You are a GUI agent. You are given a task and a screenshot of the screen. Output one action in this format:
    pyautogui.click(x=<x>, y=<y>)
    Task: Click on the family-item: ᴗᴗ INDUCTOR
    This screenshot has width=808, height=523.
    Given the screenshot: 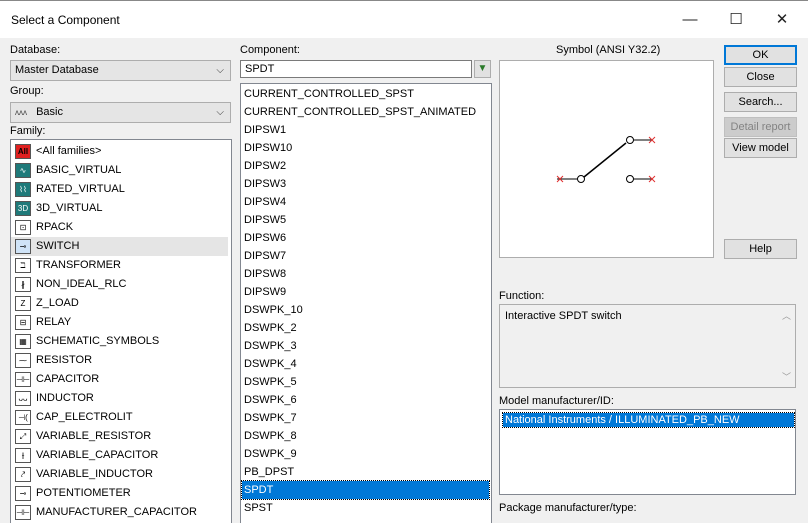 What is the action you would take?
    pyautogui.click(x=119, y=398)
    